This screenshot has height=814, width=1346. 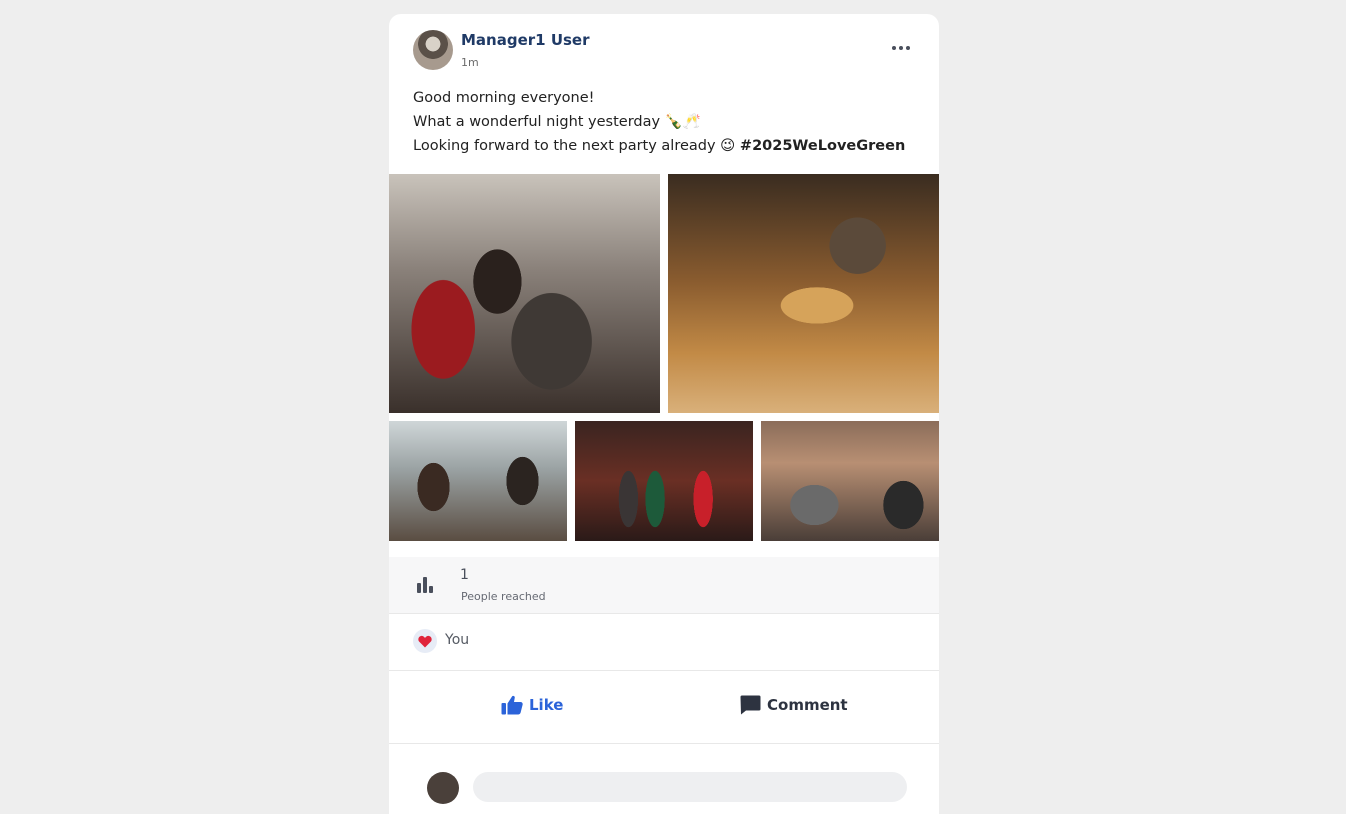 What do you see at coordinates (664, 707) in the screenshot?
I see `post-actions: Like Comment` at bounding box center [664, 707].